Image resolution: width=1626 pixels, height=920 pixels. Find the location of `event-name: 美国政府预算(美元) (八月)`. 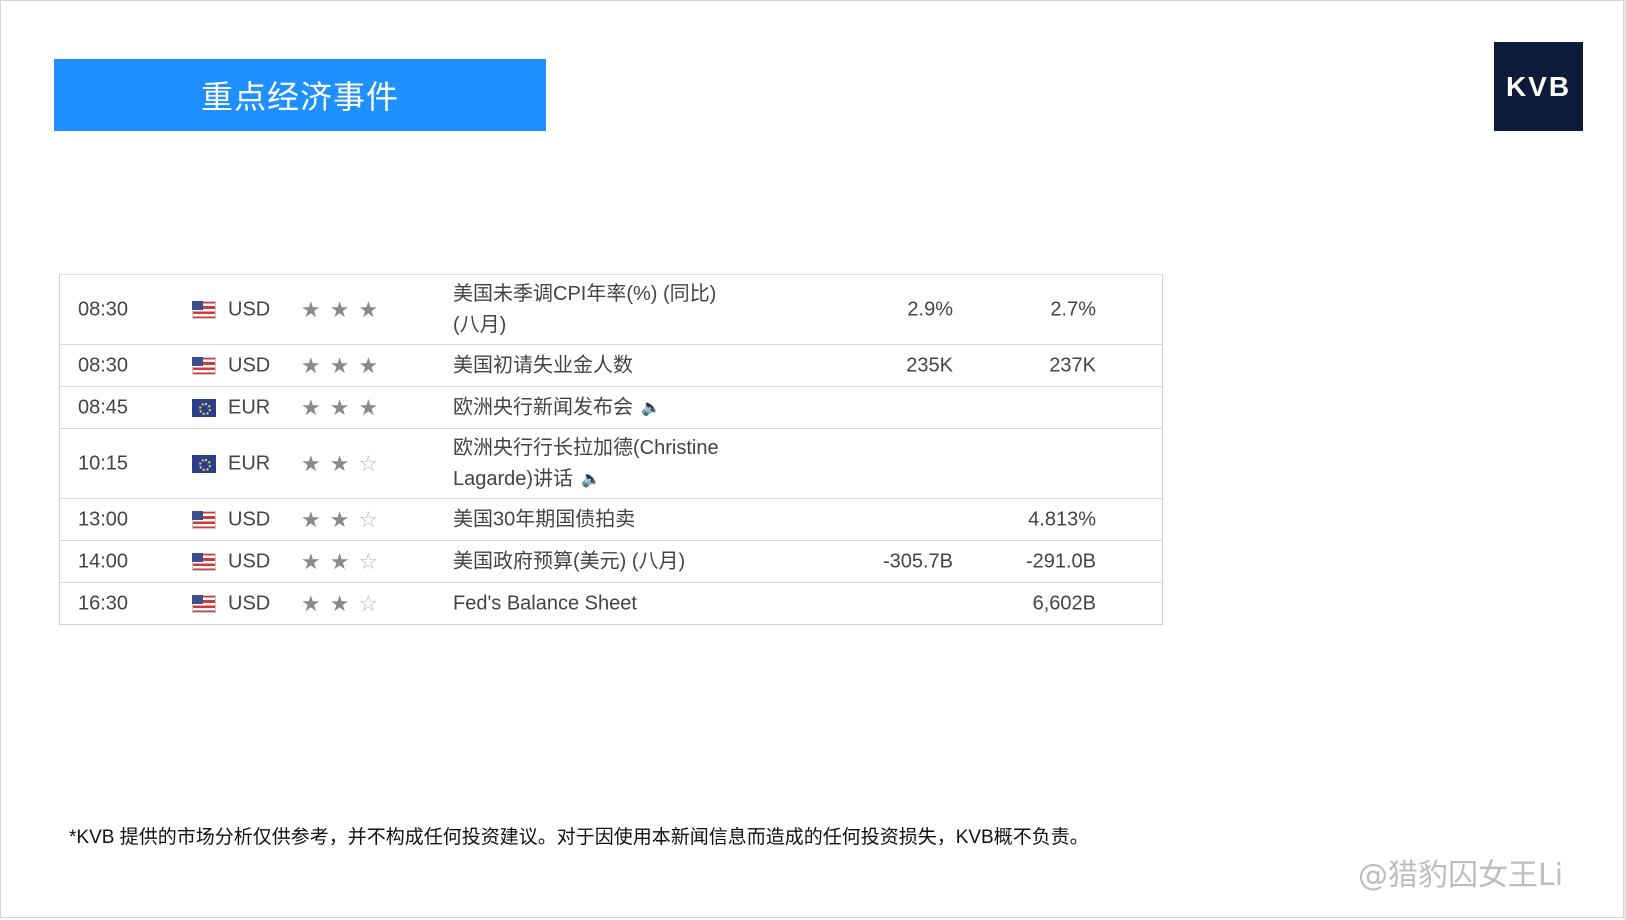

event-name: 美国政府预算(美元) (八月) is located at coordinates (603, 561).